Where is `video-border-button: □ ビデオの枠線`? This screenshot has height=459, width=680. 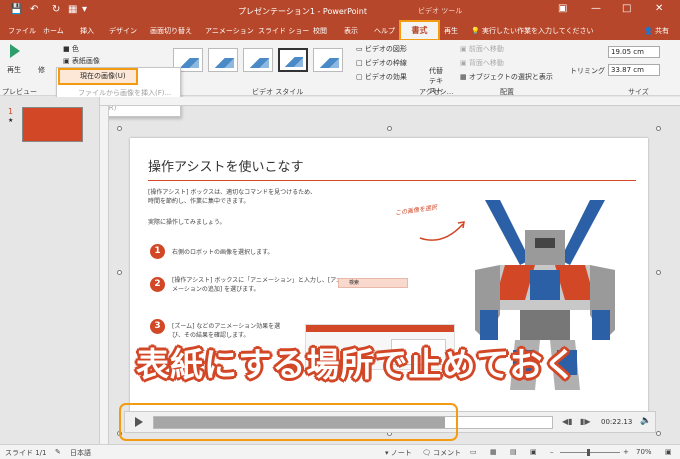 video-border-button: □ ビデオの枠線 is located at coordinates (381, 63).